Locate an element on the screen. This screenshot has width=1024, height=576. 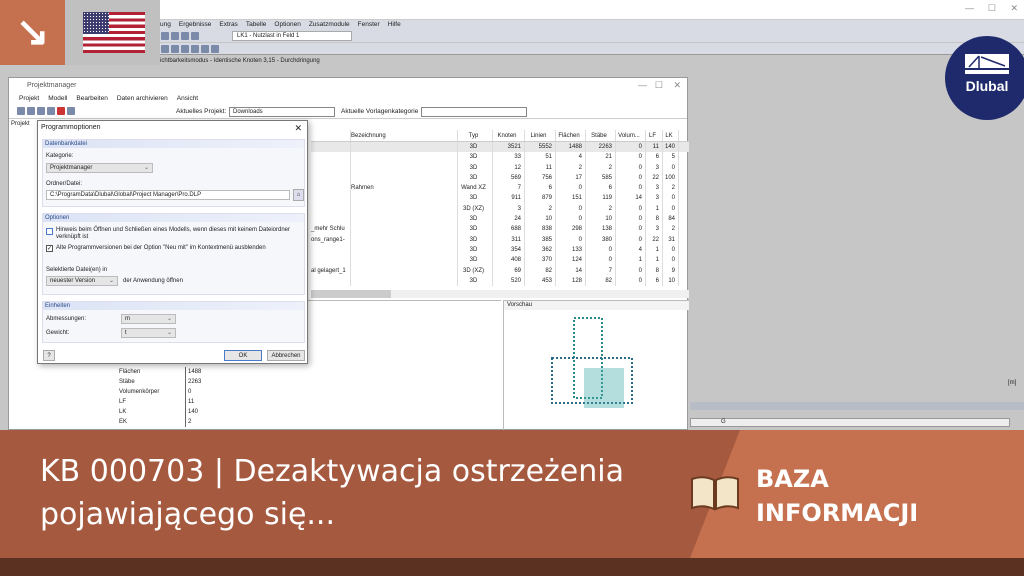
menu-item: Tabelle is located at coordinates (256, 25).